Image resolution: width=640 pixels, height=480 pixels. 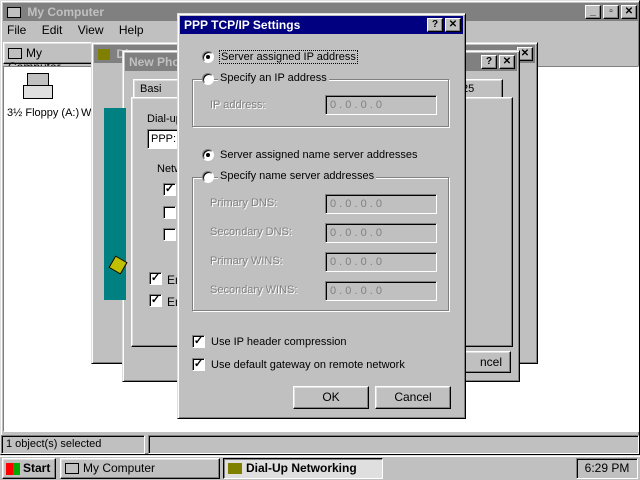 What do you see at coordinates (235, 469) in the screenshot?
I see `dialup-task-icon` at bounding box center [235, 469].